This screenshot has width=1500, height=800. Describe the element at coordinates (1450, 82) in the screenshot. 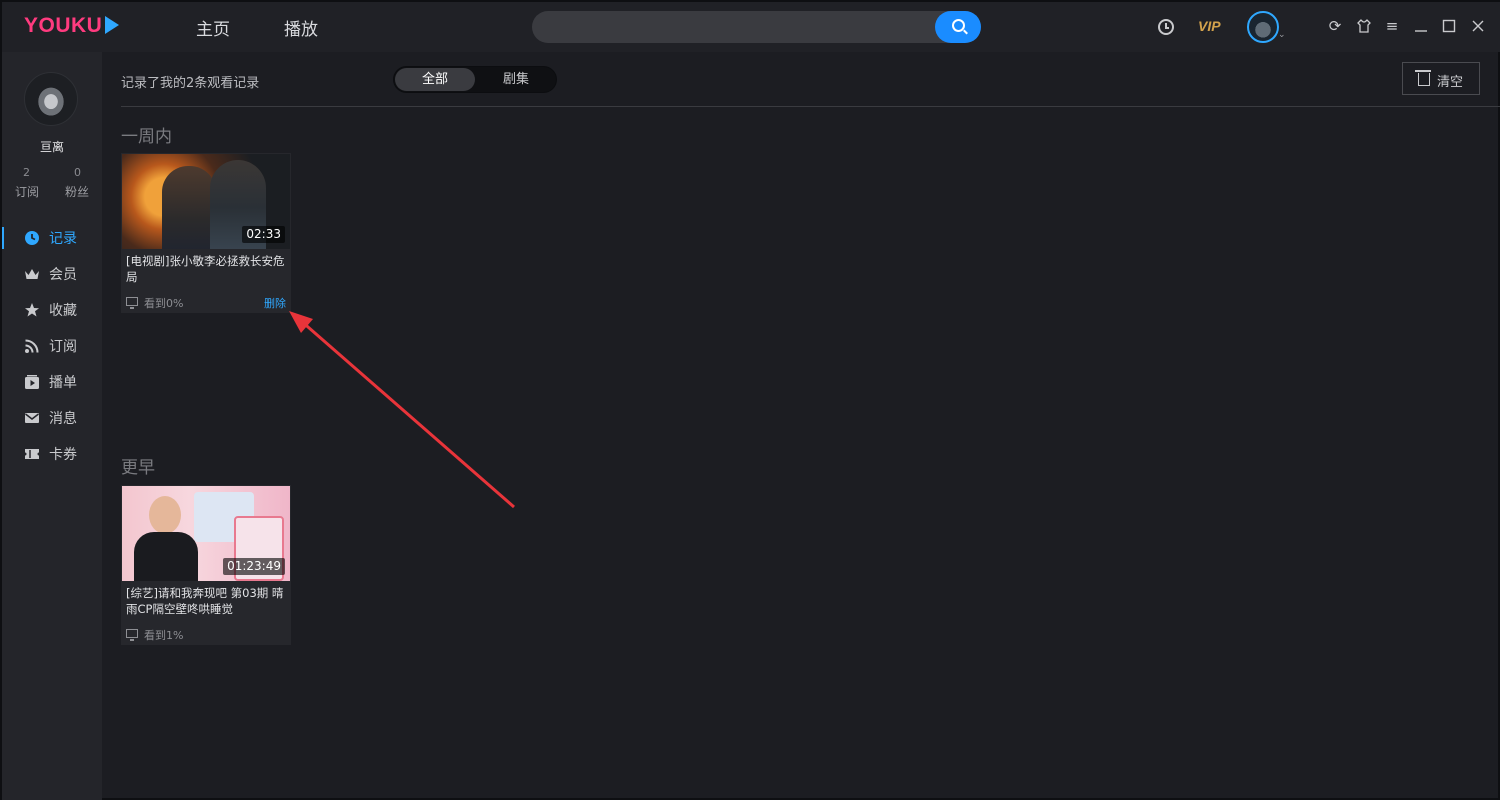

I see `clear-label: 清空` at that location.